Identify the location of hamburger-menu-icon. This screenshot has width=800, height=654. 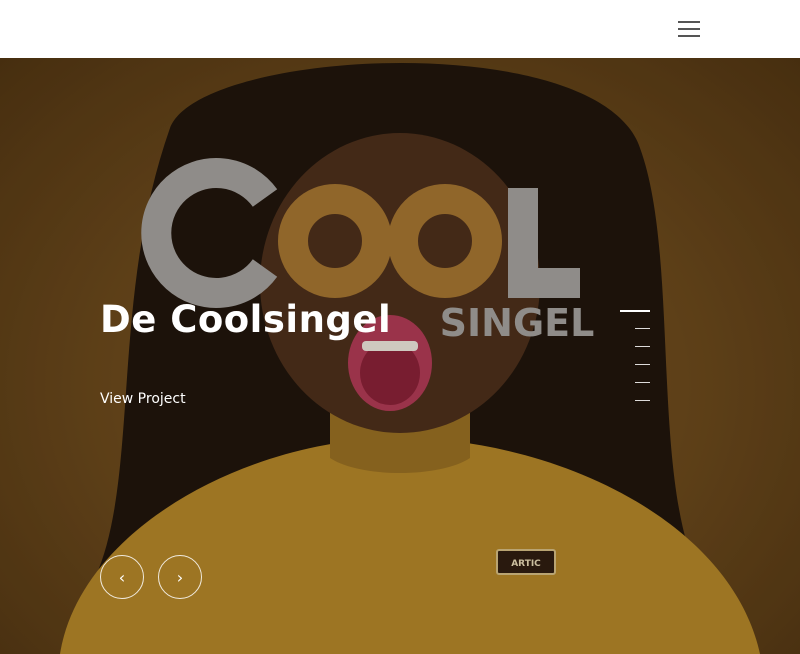
(689, 29).